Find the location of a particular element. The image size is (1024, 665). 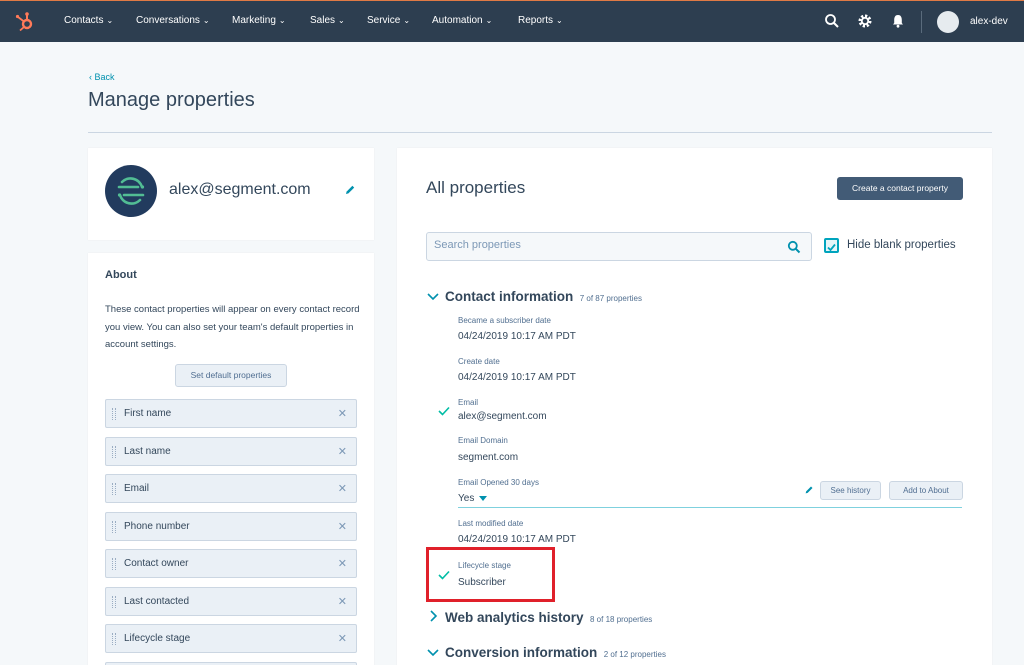

email-opened-dropdown: Yes is located at coordinates (473, 498).